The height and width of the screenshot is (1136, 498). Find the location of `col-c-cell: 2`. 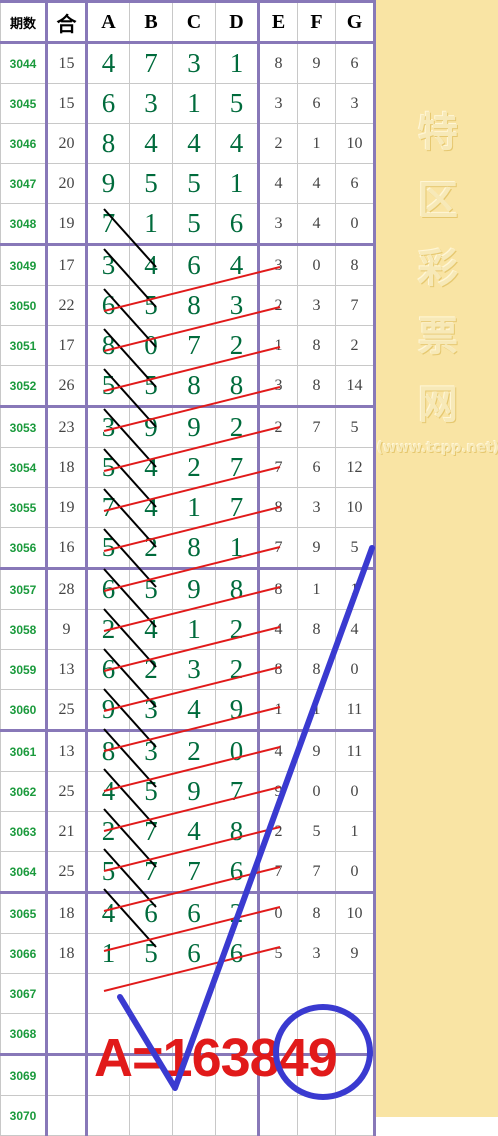

col-c-cell: 2 is located at coordinates (194, 467).